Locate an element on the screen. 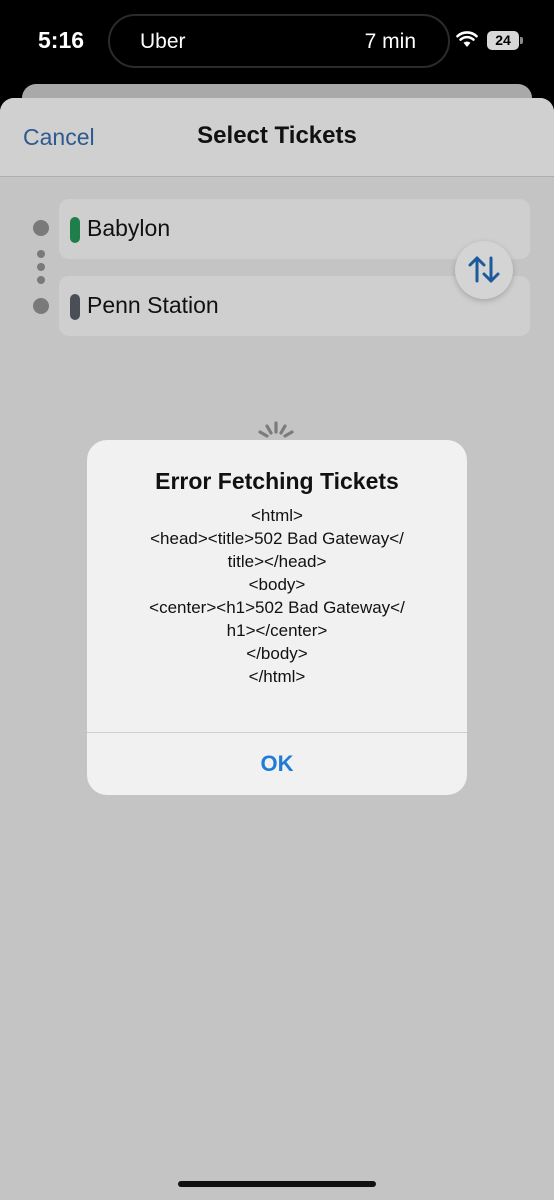  page-title: Select Tickets is located at coordinates (277, 135).